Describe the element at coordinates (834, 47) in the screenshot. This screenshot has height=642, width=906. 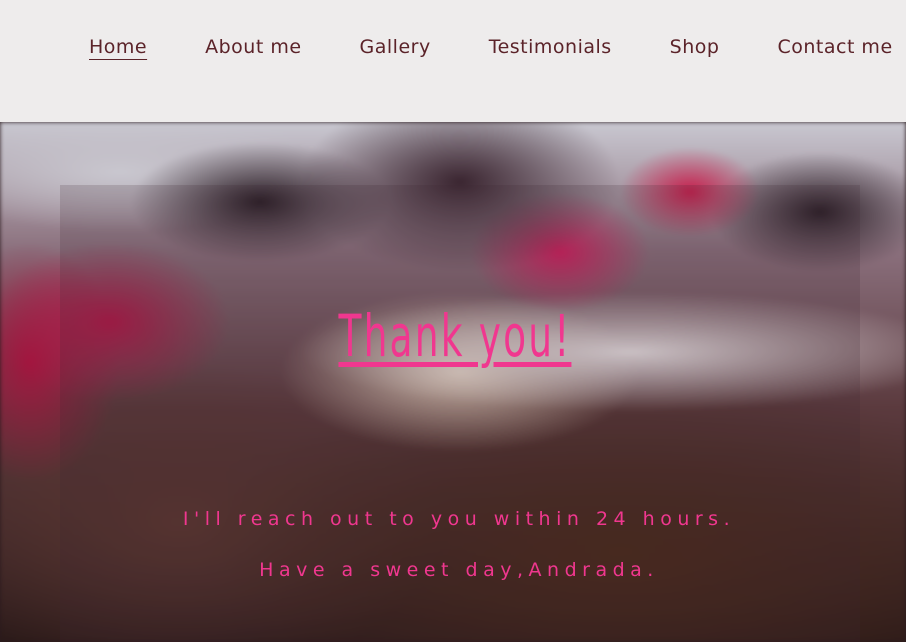
I see `nav-contact-me-link: Contact me` at that location.